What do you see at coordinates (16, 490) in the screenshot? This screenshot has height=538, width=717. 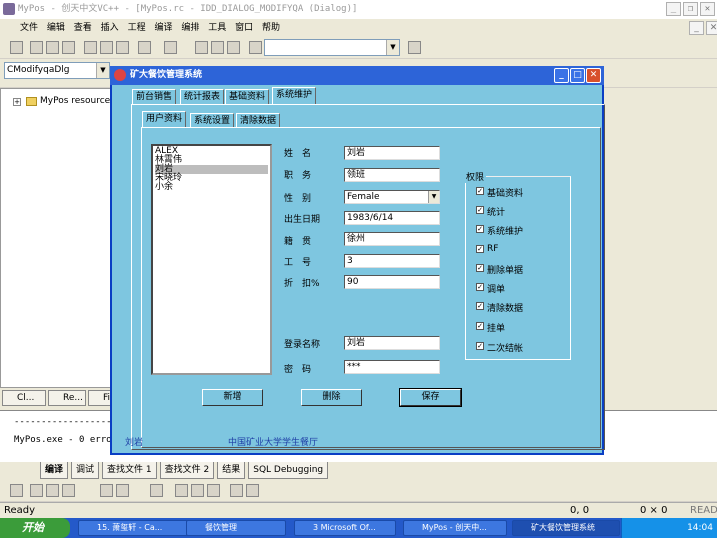 I see `align-icon` at bounding box center [16, 490].